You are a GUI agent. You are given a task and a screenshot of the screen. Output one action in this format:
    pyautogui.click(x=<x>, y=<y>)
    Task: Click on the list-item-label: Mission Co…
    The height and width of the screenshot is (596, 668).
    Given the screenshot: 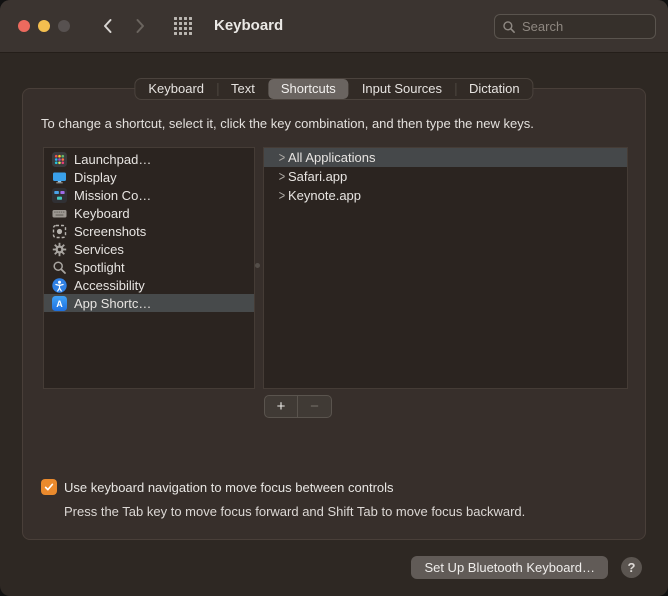 What is the action you would take?
    pyautogui.click(x=113, y=195)
    